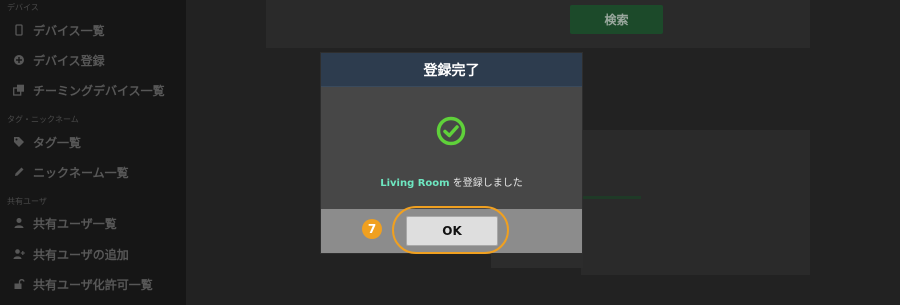 This screenshot has height=305, width=900. I want to click on sidebar-item-add-shared-user: 共有ユーザの追加, so click(93, 254).